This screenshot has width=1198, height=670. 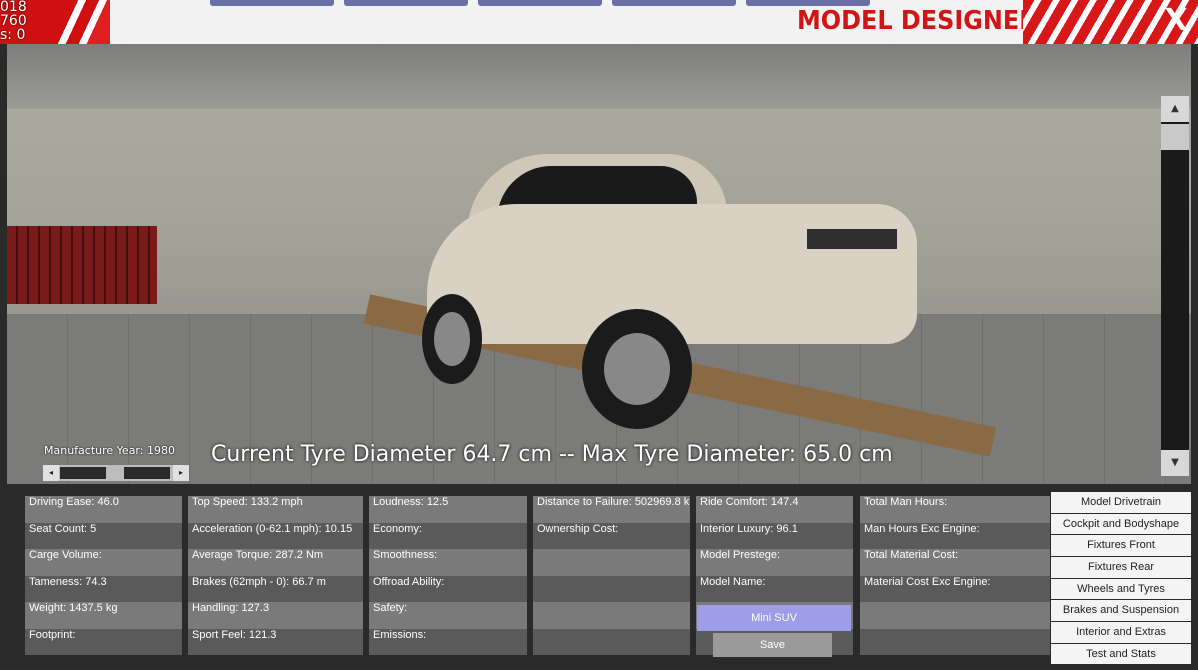 What do you see at coordinates (448, 562) in the screenshot?
I see `stat-cell: Smoothness:` at bounding box center [448, 562].